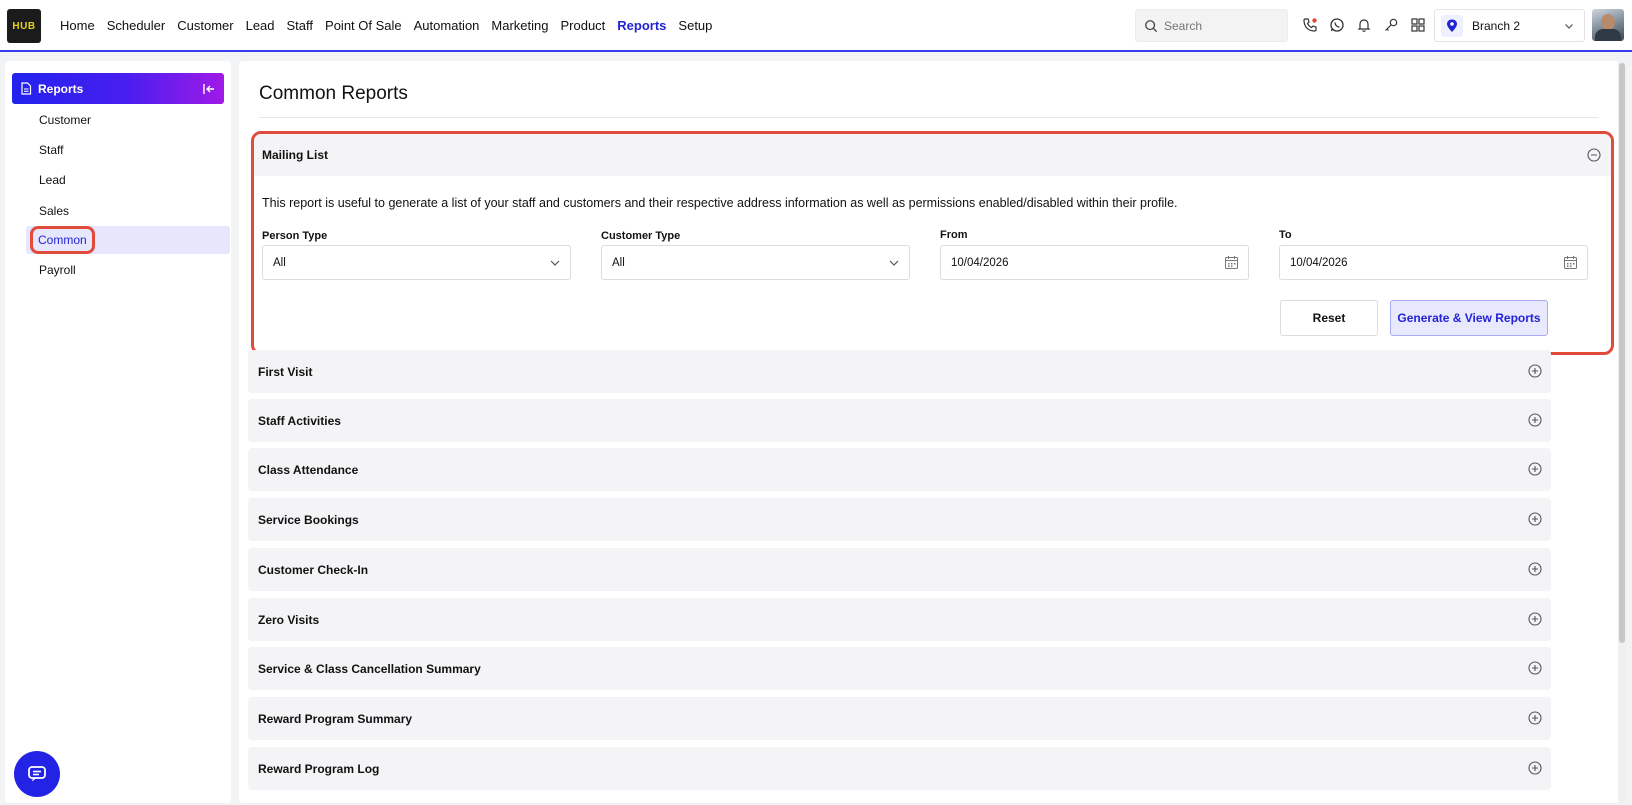 The height and width of the screenshot is (805, 1632). I want to click on sidebar-item-label: Sales, so click(54, 211).